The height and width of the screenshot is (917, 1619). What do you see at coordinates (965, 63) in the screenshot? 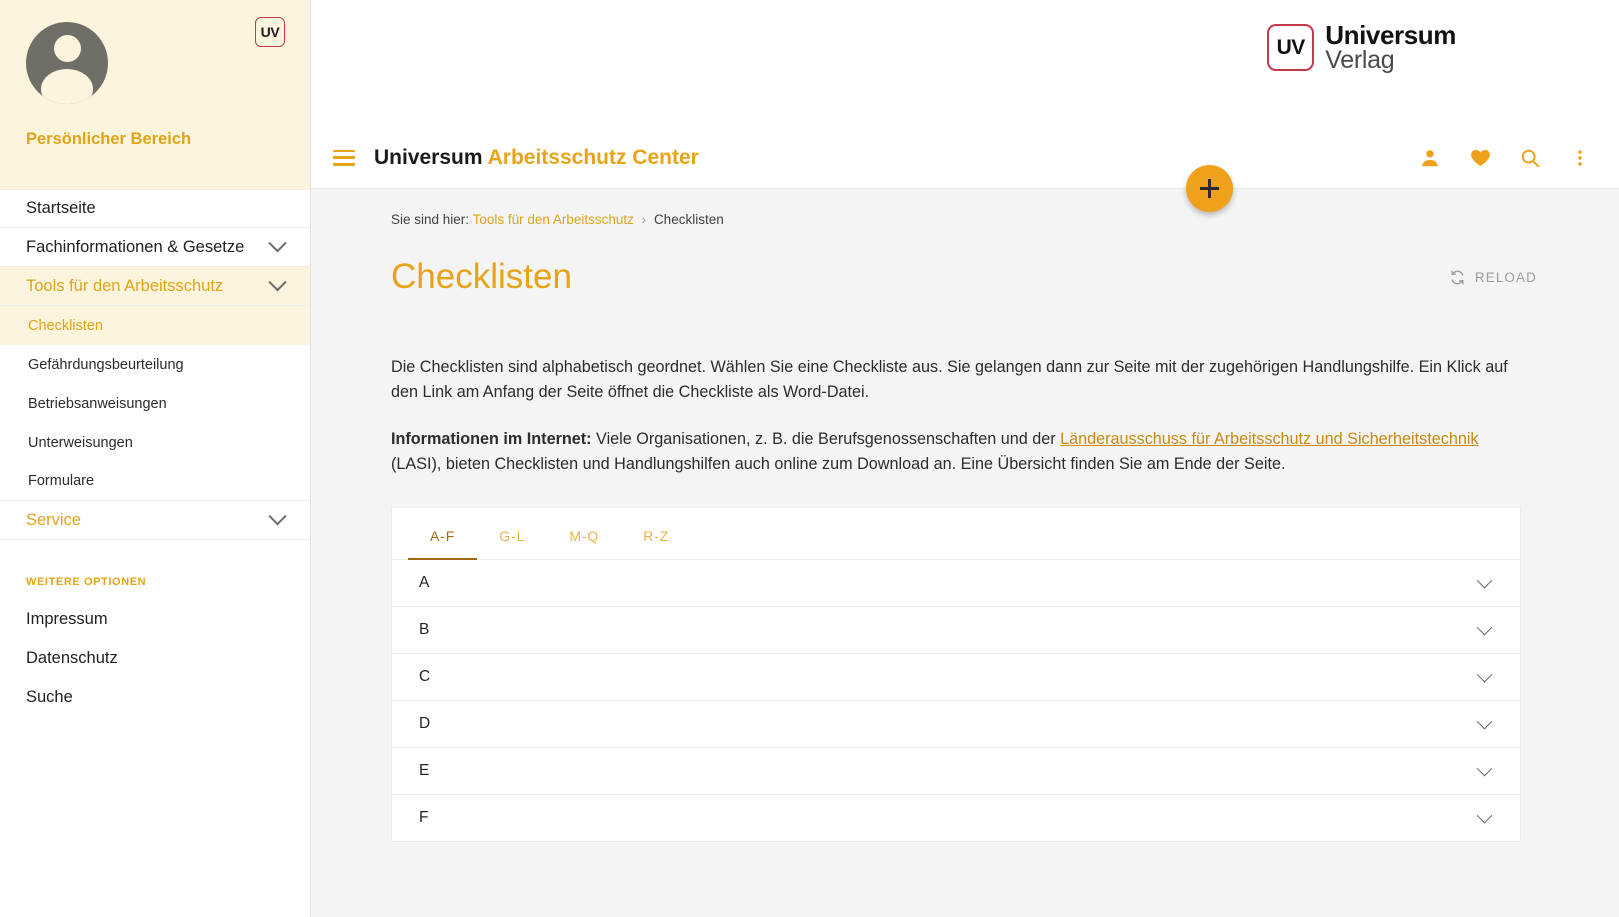
I see `brand-bar: UV Universum Verlag` at bounding box center [965, 63].